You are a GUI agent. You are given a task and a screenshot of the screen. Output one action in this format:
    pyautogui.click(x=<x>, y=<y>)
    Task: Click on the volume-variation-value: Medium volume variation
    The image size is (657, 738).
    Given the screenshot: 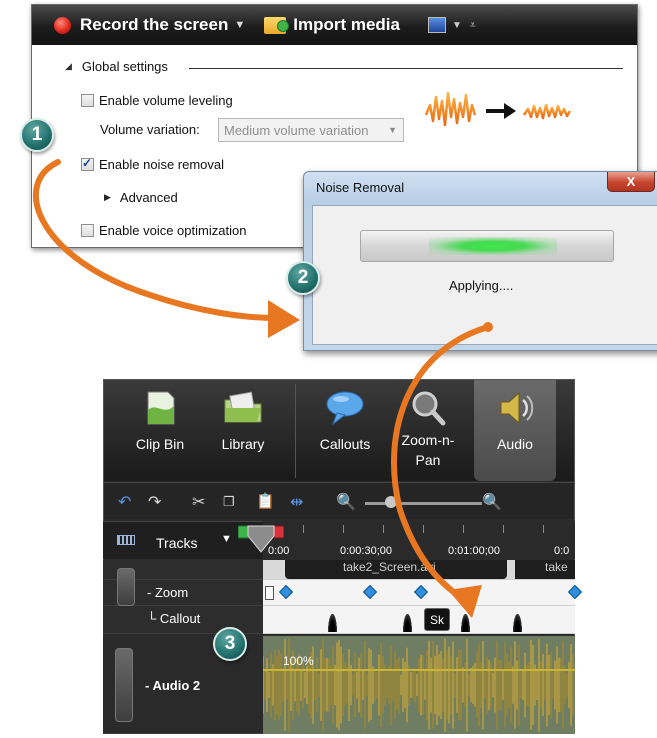 What is the action you would take?
    pyautogui.click(x=296, y=130)
    